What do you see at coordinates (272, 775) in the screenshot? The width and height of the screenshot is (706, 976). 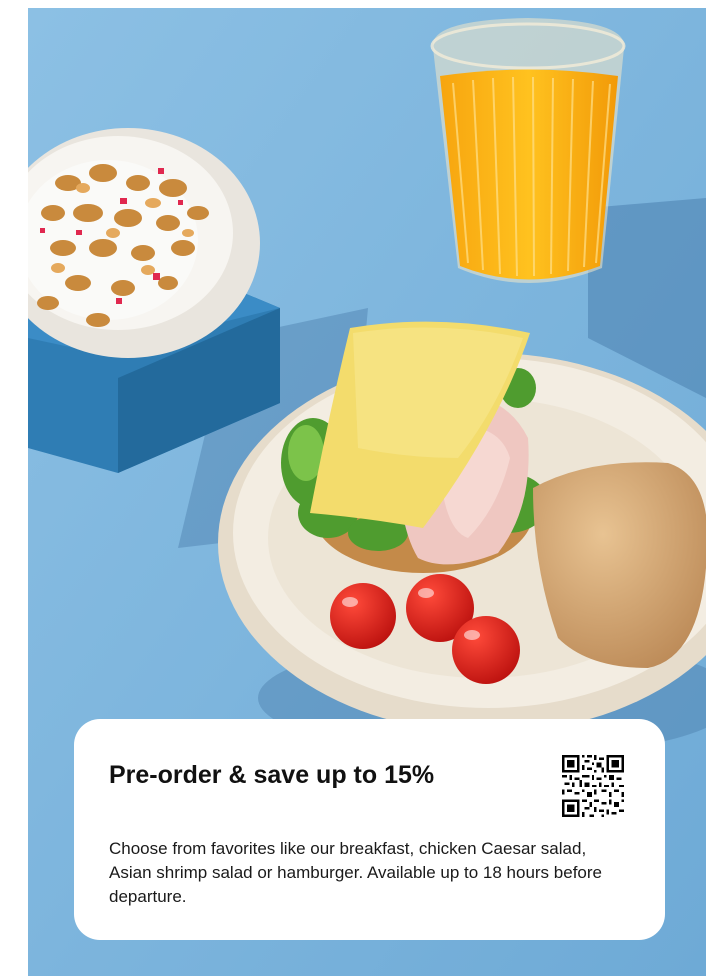 I see `promo-headline: Pre-order & save up to 15%` at bounding box center [272, 775].